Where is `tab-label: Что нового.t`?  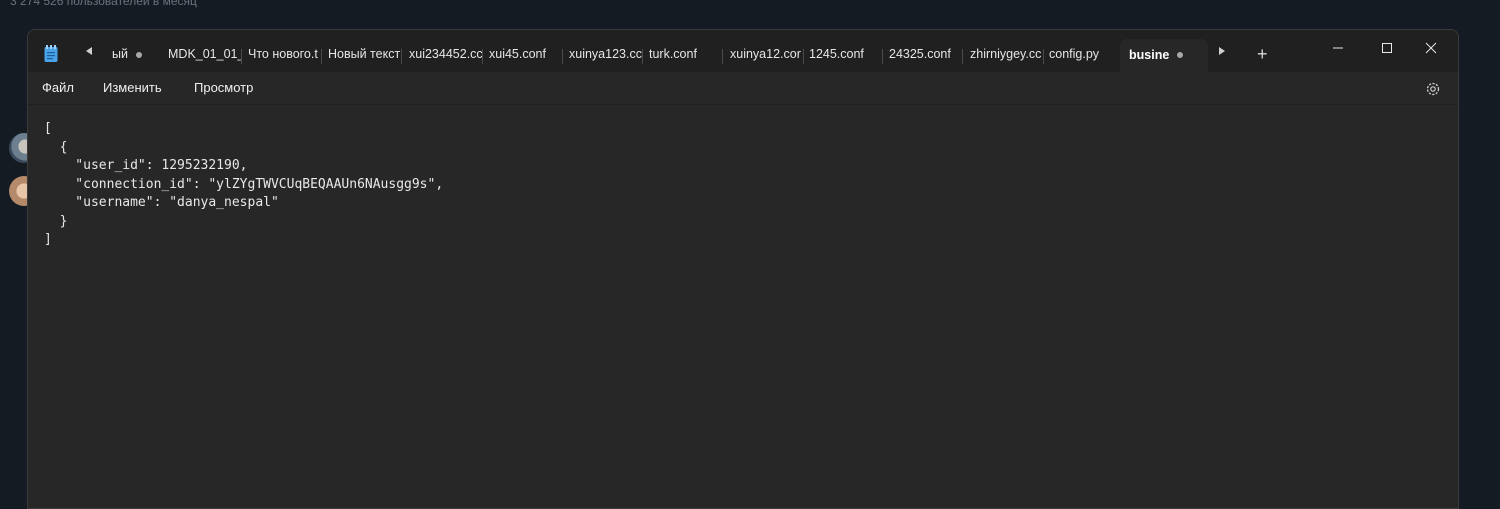
tab-label: Что нового.t is located at coordinates (283, 54).